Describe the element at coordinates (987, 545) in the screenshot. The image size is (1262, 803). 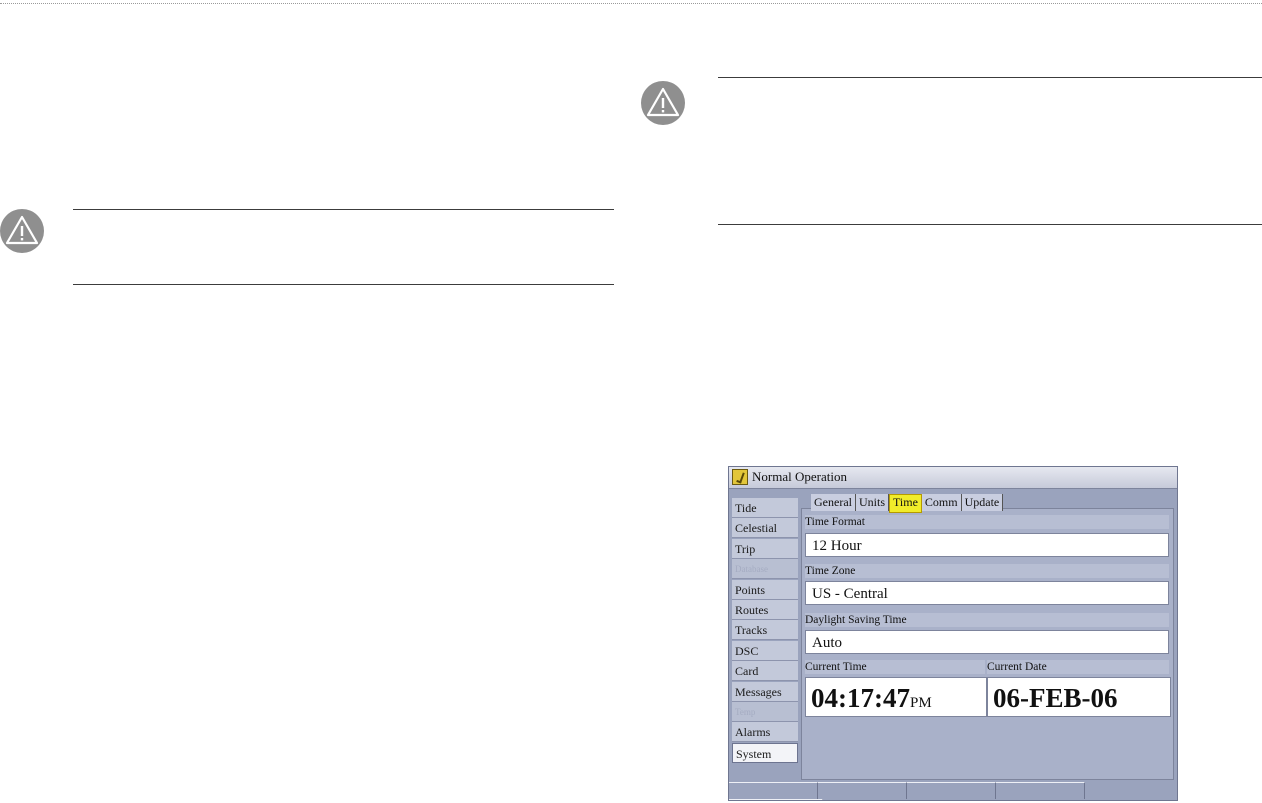
I see `time-format-field: 12 Hour` at that location.